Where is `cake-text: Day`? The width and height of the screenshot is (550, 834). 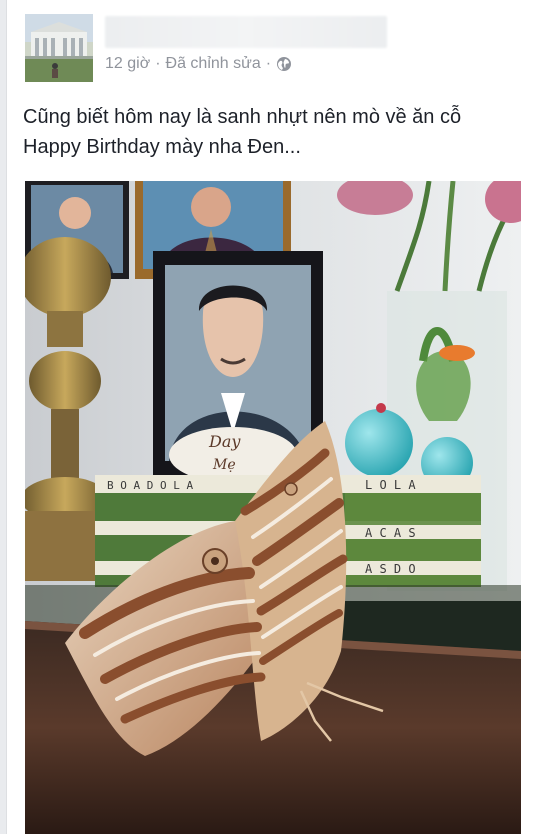 cake-text: Day is located at coordinates (224, 441).